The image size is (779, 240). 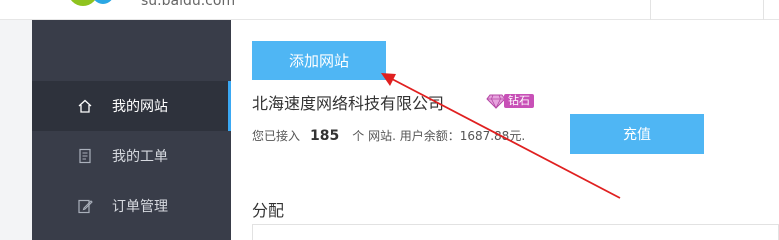 What do you see at coordinates (389, 10) in the screenshot?
I see `top-header: su.baidu.com` at bounding box center [389, 10].